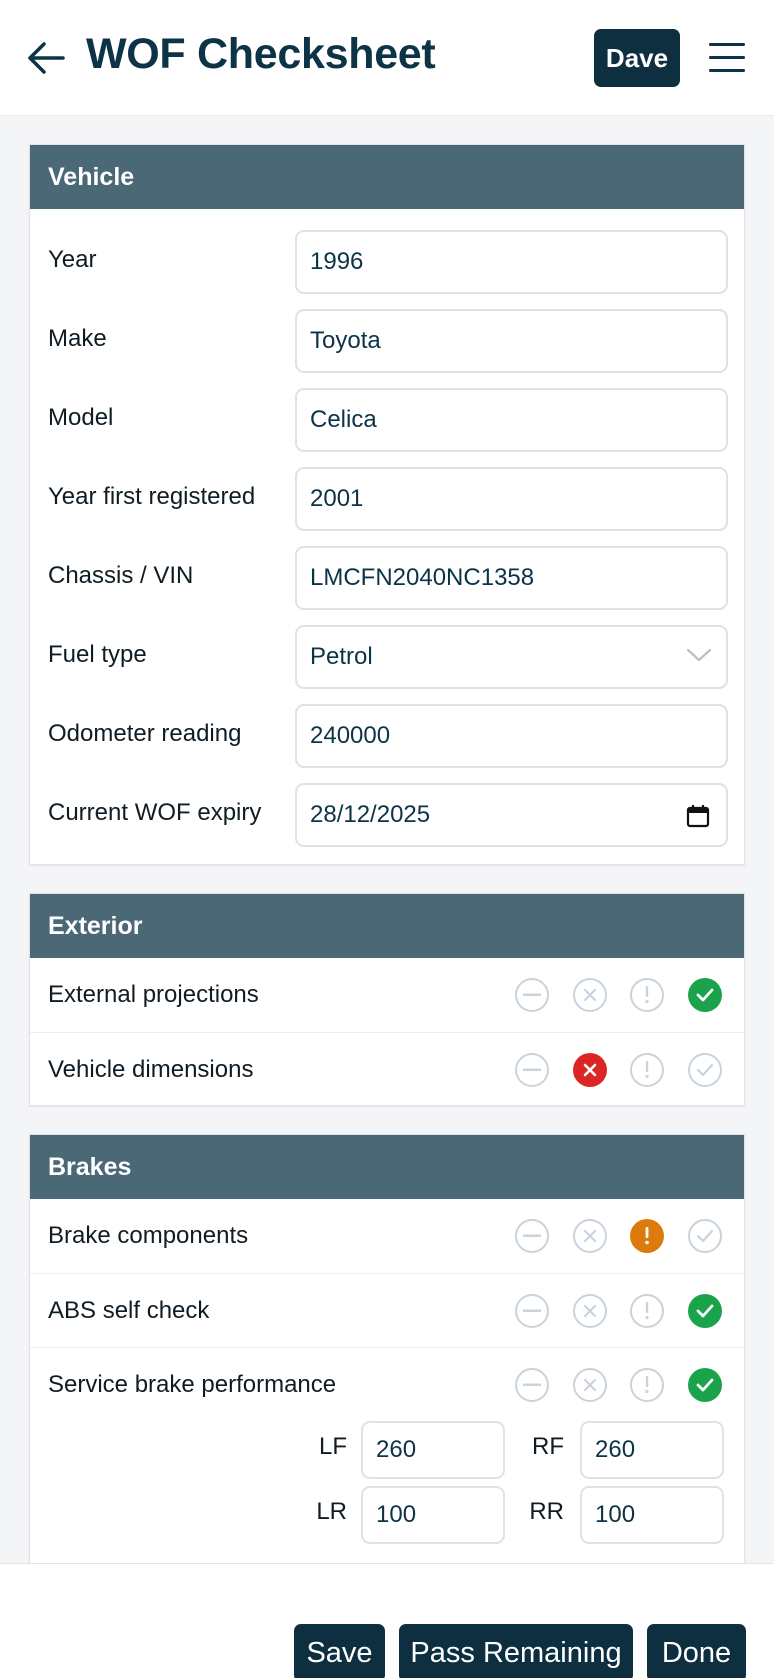  I want to click on odometer-input: 240000, so click(511, 736).